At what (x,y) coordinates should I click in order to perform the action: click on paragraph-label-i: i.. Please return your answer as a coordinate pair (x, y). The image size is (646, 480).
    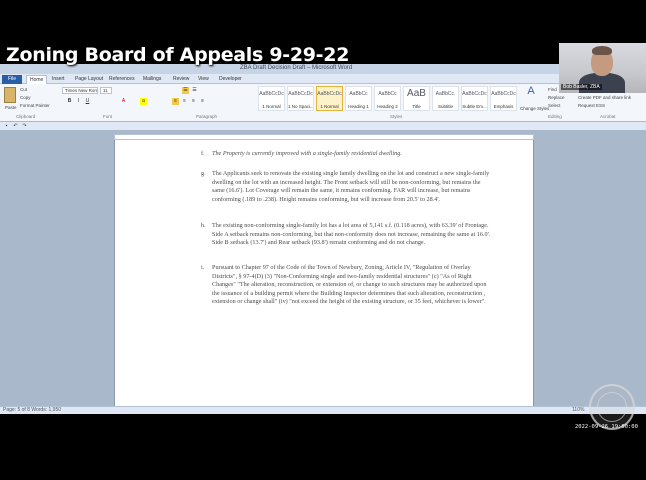
    Looking at the image, I should click on (203, 267).